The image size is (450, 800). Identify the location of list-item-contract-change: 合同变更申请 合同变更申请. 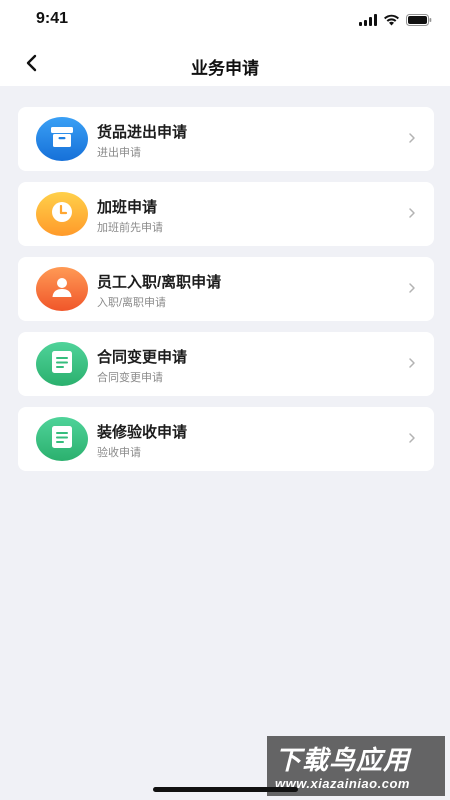
(226, 364).